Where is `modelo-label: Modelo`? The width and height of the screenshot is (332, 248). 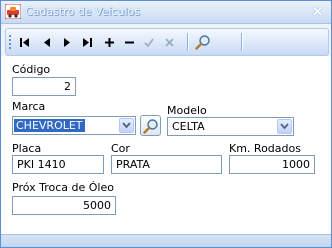 modelo-label: Modelo is located at coordinates (187, 110).